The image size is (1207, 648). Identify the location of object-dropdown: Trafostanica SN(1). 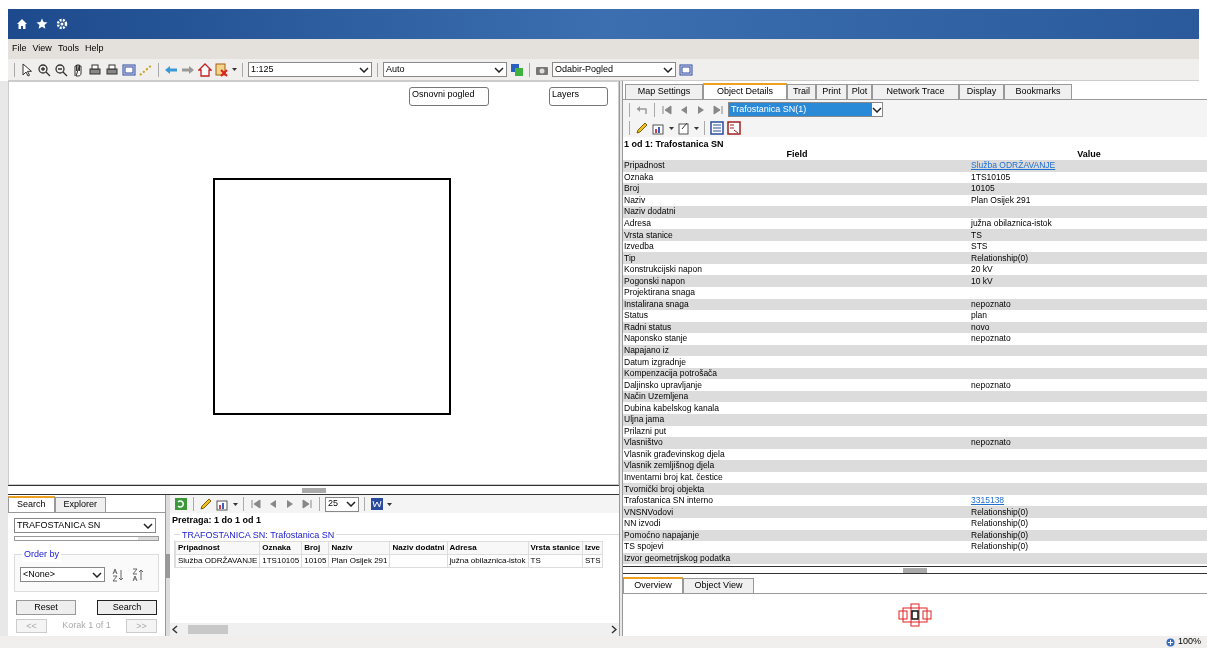
(805, 109).